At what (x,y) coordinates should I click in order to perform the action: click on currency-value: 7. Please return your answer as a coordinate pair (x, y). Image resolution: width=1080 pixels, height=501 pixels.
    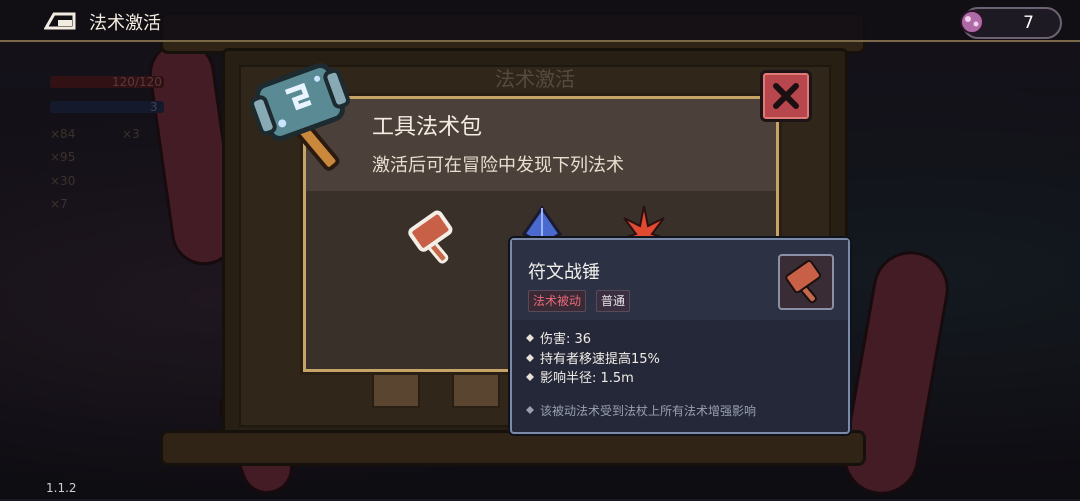
    Looking at the image, I should click on (1028, 23).